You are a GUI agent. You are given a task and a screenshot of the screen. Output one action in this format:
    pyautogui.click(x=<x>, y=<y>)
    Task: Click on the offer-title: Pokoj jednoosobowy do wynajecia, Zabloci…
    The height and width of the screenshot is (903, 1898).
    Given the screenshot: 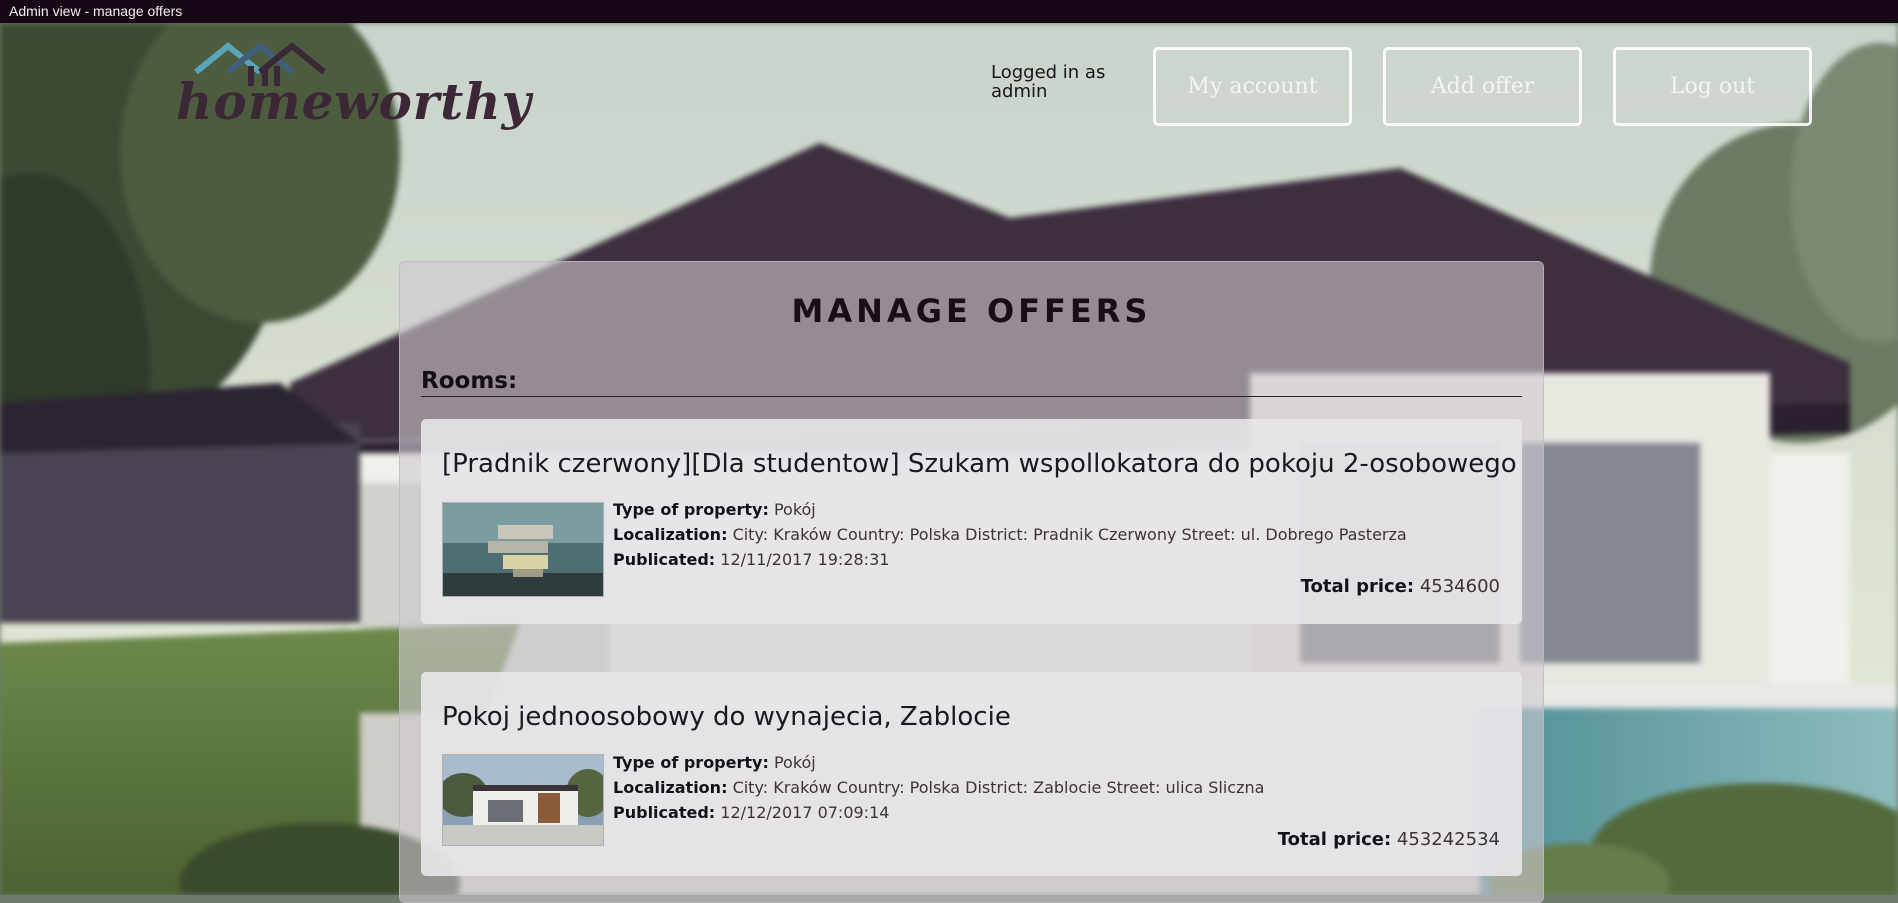 What is the action you would take?
    pyautogui.click(x=726, y=717)
    